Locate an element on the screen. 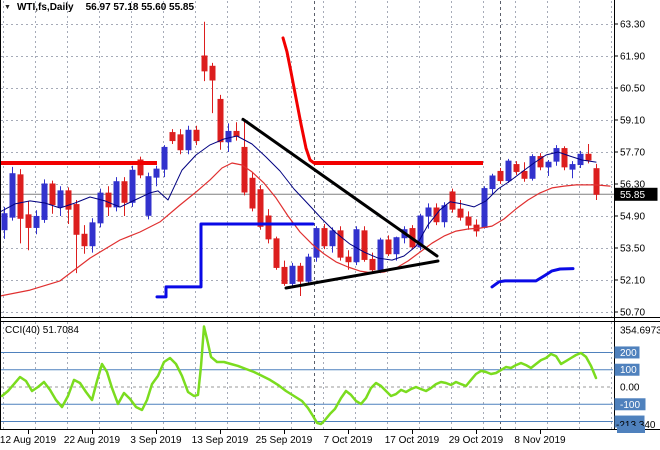 This screenshot has height=450, width=660. price-axis-label: 50.70 is located at coordinates (632, 312).